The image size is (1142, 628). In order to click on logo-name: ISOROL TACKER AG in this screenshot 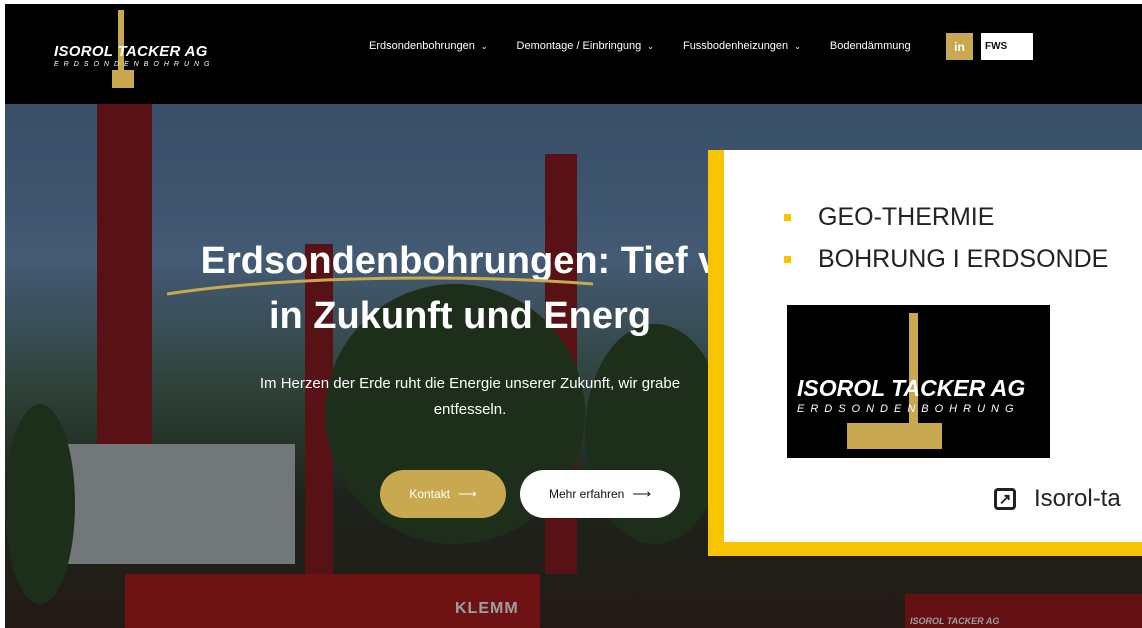, I will do `click(131, 51)`.